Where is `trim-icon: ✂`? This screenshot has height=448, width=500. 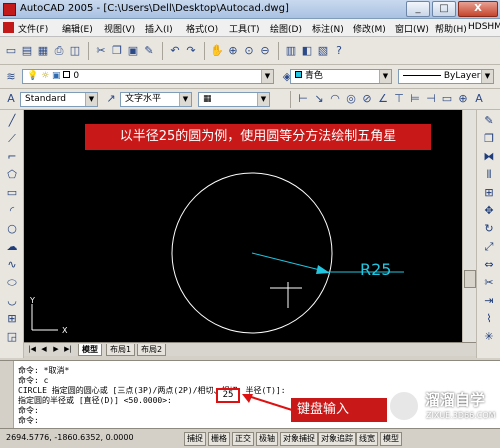 trim-icon: ✂ is located at coordinates (489, 283).